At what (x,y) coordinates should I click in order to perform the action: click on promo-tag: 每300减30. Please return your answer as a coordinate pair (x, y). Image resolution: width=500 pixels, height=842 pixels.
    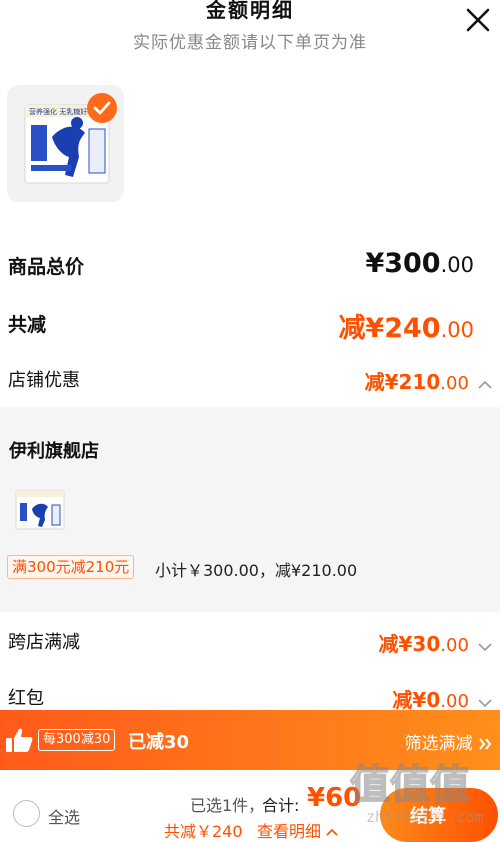
    Looking at the image, I should click on (77, 740).